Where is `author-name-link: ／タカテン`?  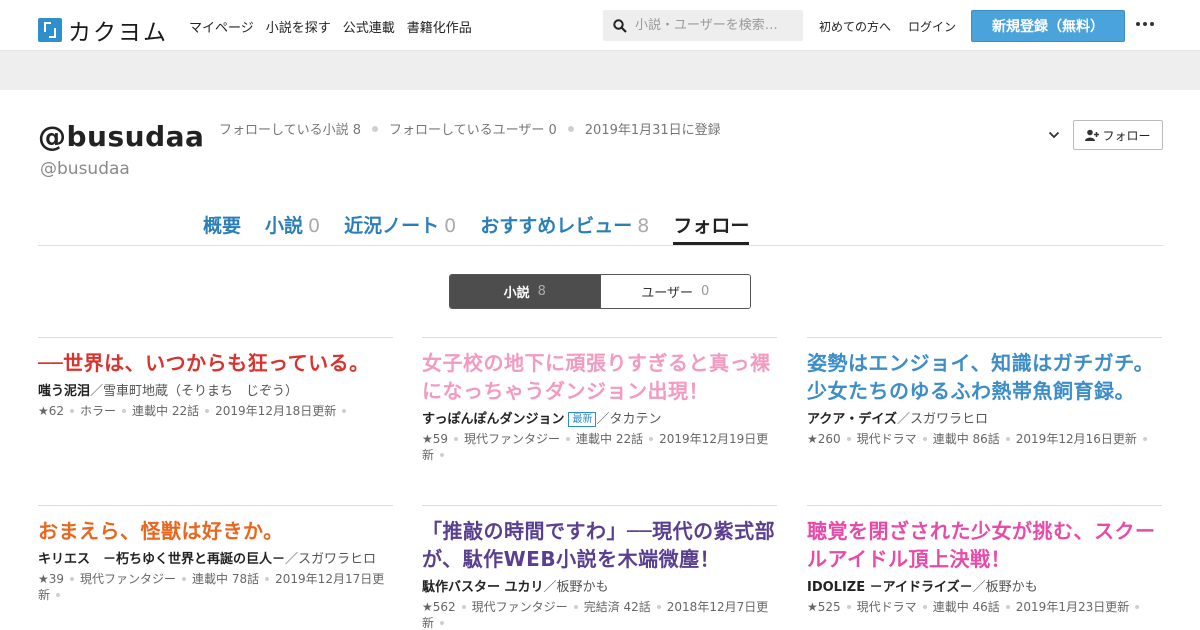 author-name-link: ／タカテン is located at coordinates (628, 419).